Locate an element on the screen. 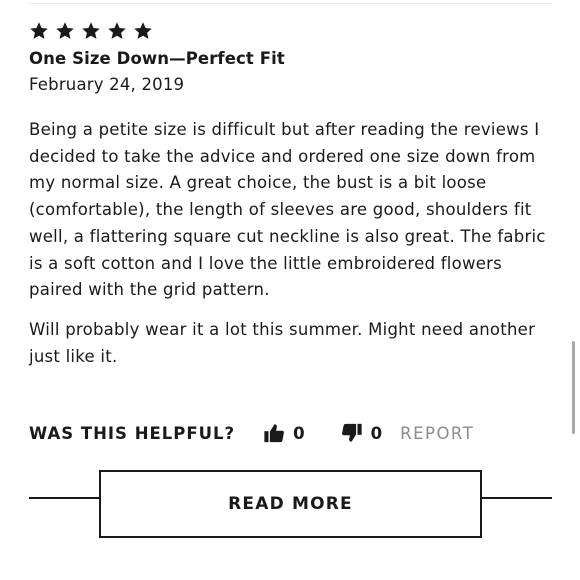 The height and width of the screenshot is (580, 580). helpful-vote-button: 0 is located at coordinates (284, 433).